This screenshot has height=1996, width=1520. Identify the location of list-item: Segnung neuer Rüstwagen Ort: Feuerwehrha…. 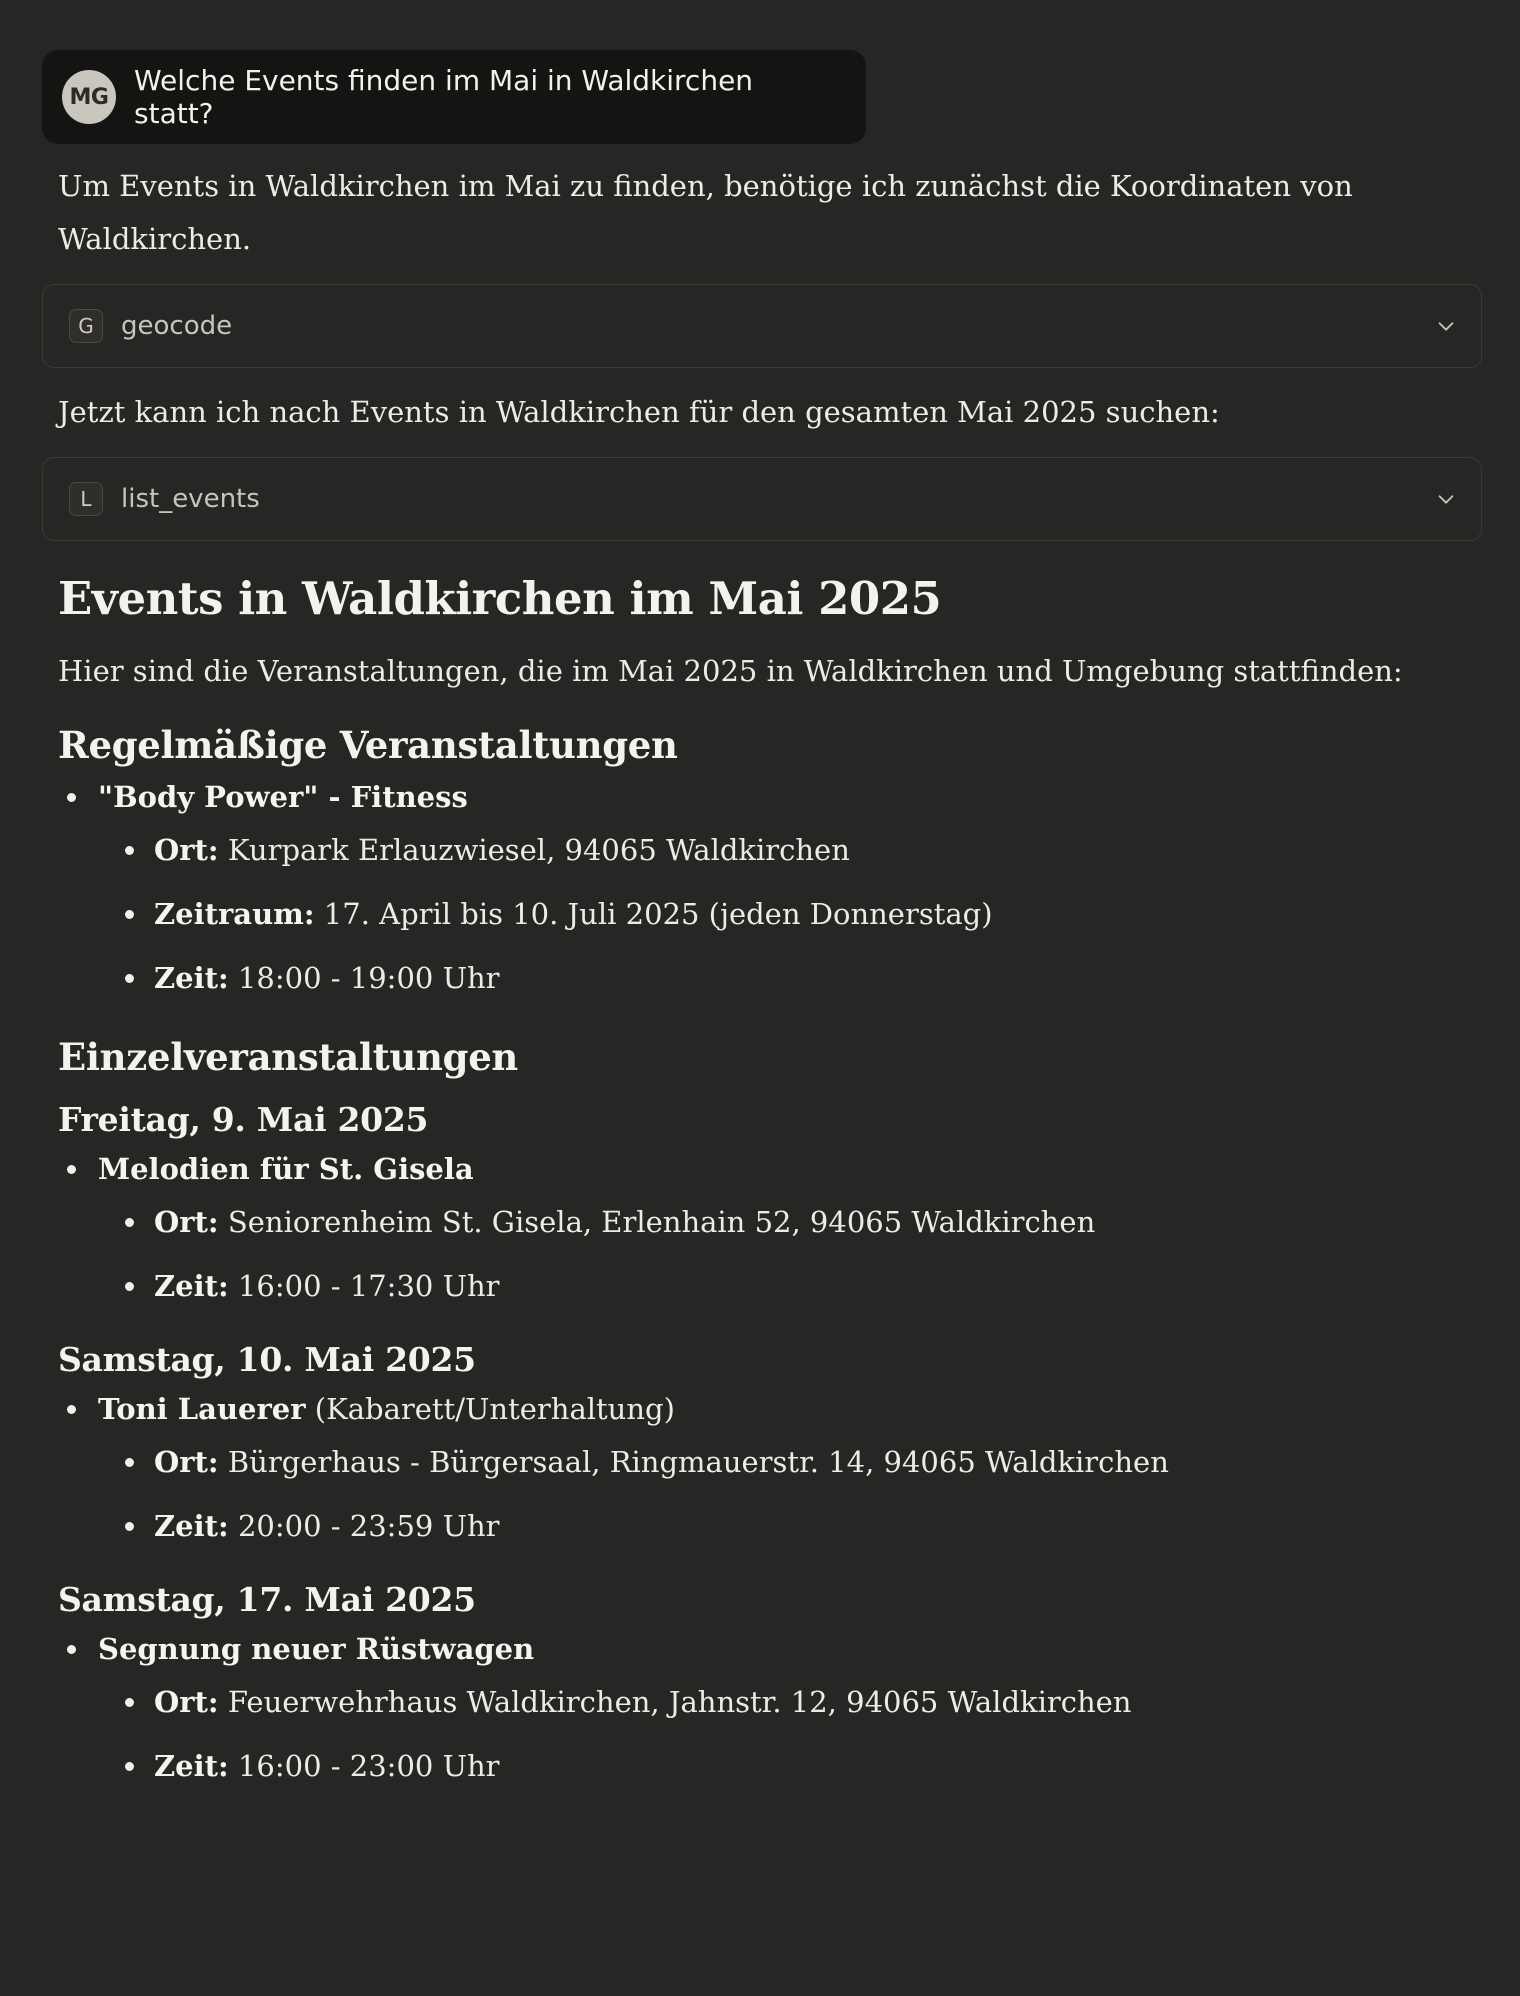
(762, 1707).